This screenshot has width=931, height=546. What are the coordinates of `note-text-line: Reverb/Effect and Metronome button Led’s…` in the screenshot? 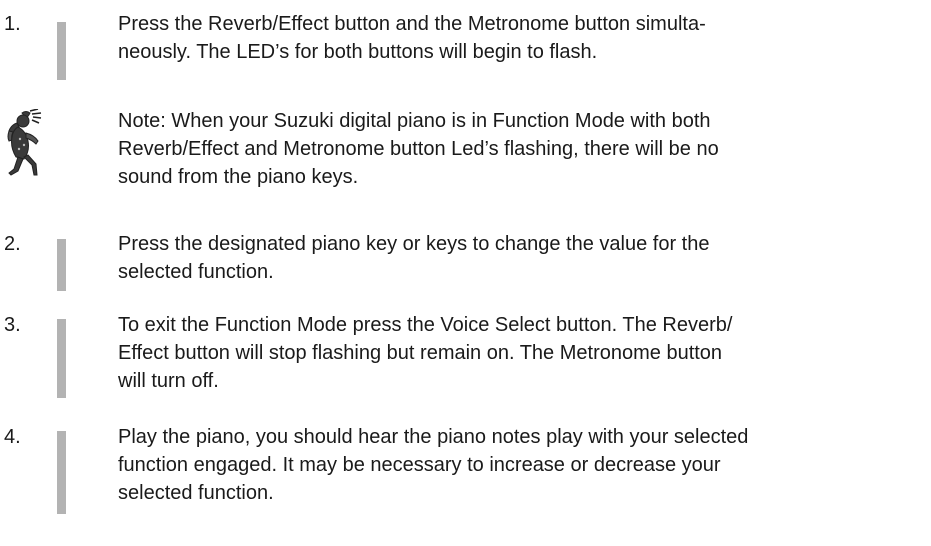 It's located at (418, 149).